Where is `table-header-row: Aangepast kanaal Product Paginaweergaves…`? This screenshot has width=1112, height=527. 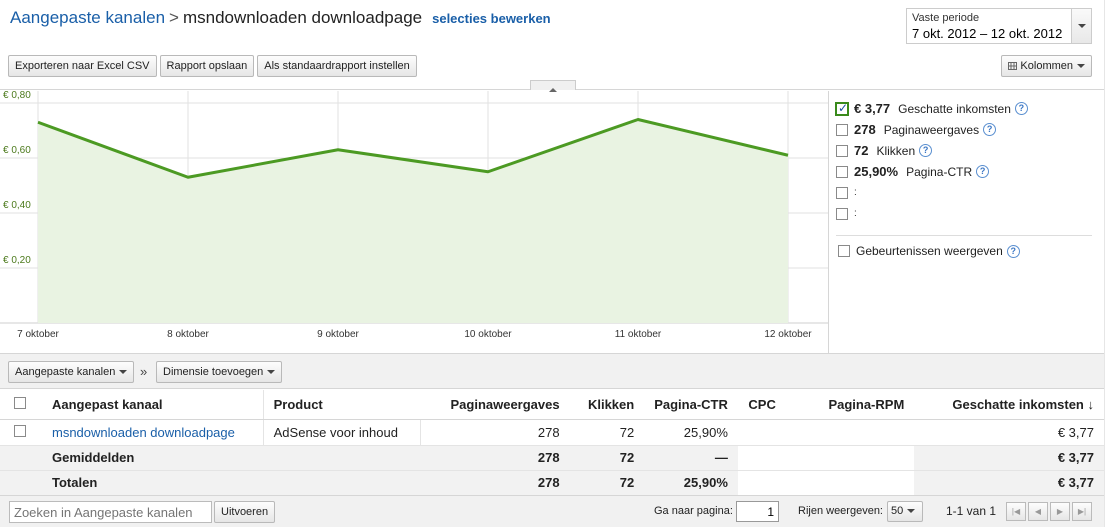 table-header-row: Aangepast kanaal Product Paginaweergaves… is located at coordinates (552, 405).